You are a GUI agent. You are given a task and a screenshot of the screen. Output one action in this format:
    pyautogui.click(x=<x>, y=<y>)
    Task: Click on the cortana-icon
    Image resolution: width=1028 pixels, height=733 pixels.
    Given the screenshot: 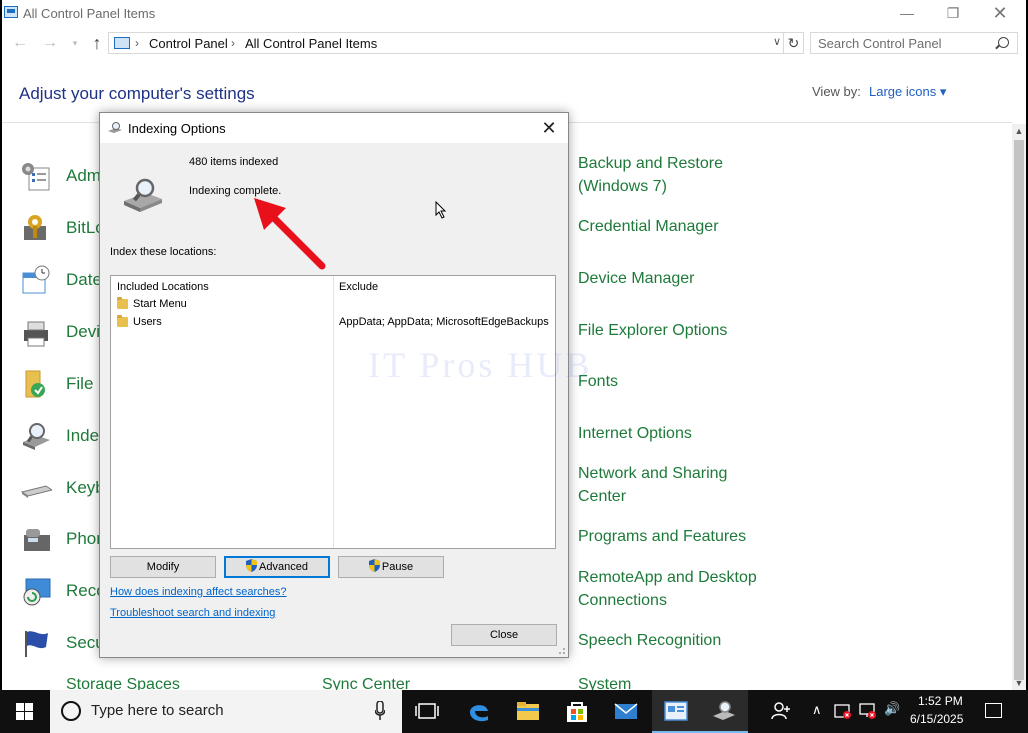 What is the action you would take?
    pyautogui.click(x=71, y=711)
    